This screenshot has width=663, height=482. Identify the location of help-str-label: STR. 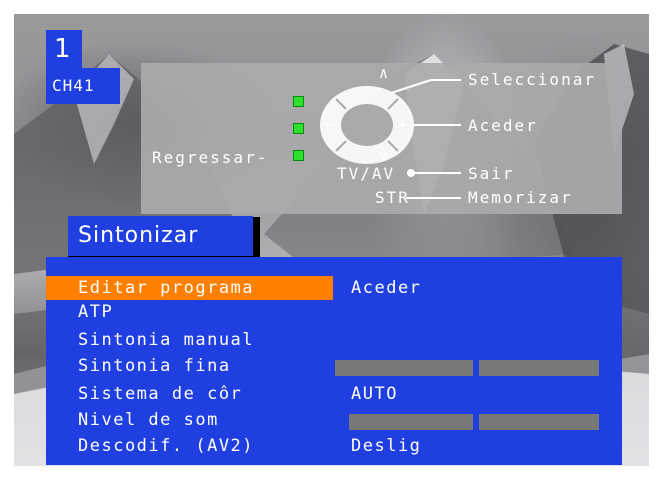
(392, 197).